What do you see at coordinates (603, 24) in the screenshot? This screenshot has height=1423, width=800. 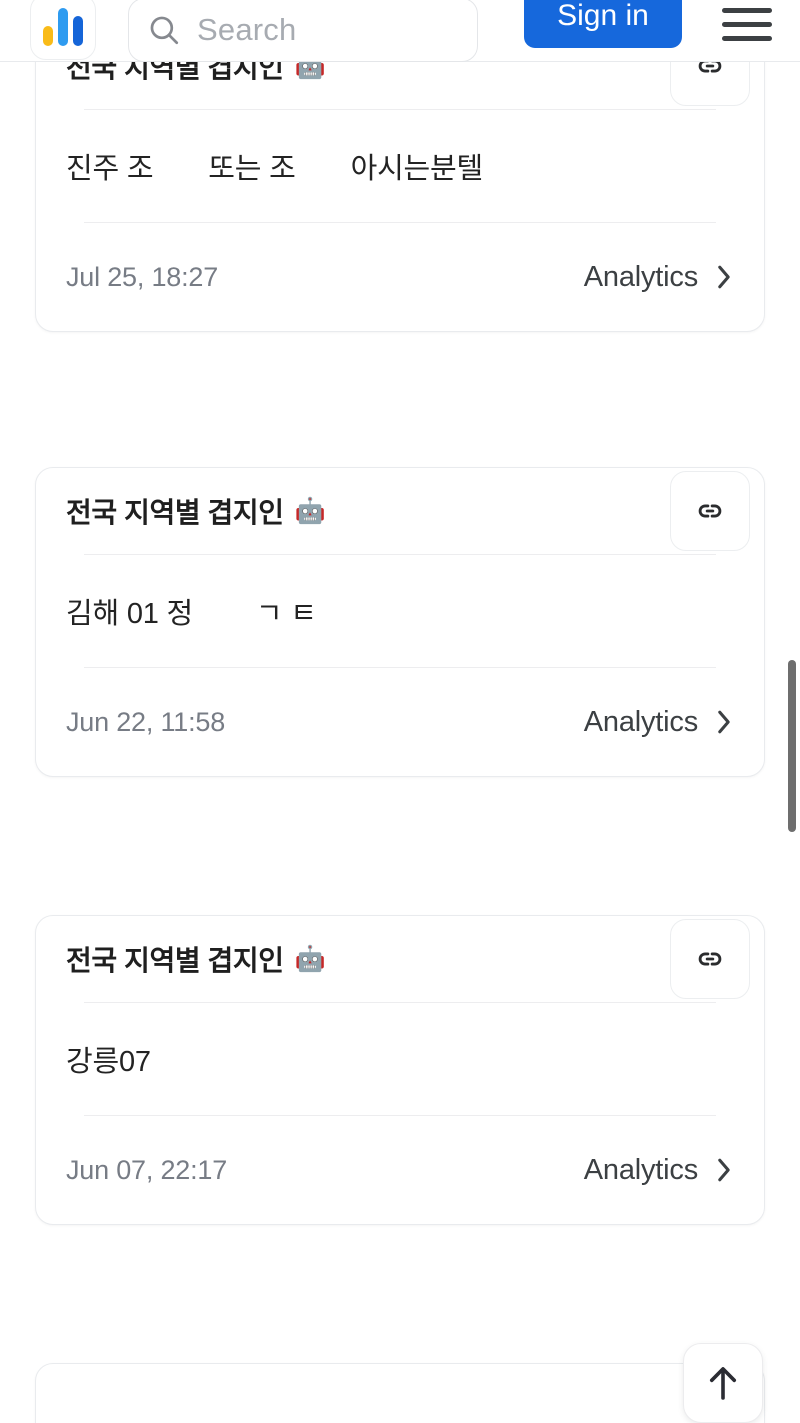 I see `sign-in-button: Sign in` at bounding box center [603, 24].